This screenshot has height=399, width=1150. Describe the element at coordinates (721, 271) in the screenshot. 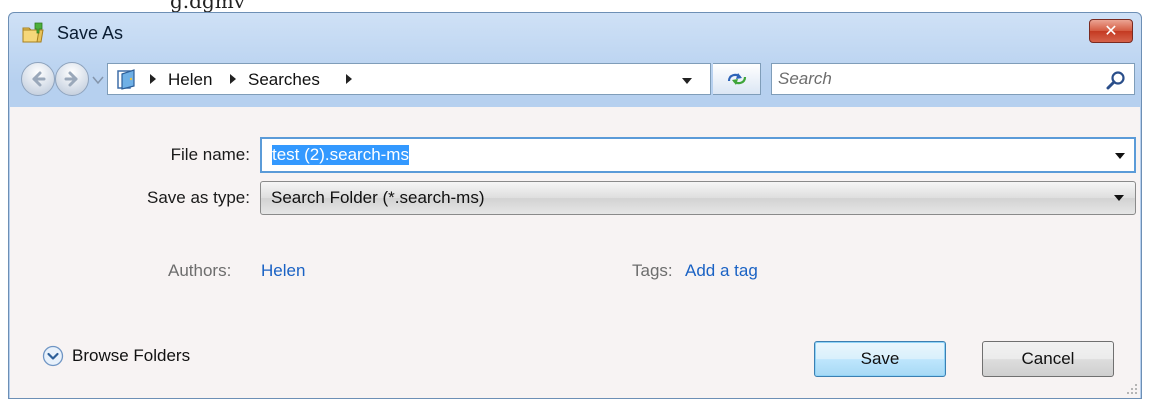

I see `add-tag-link: Add a tag` at that location.